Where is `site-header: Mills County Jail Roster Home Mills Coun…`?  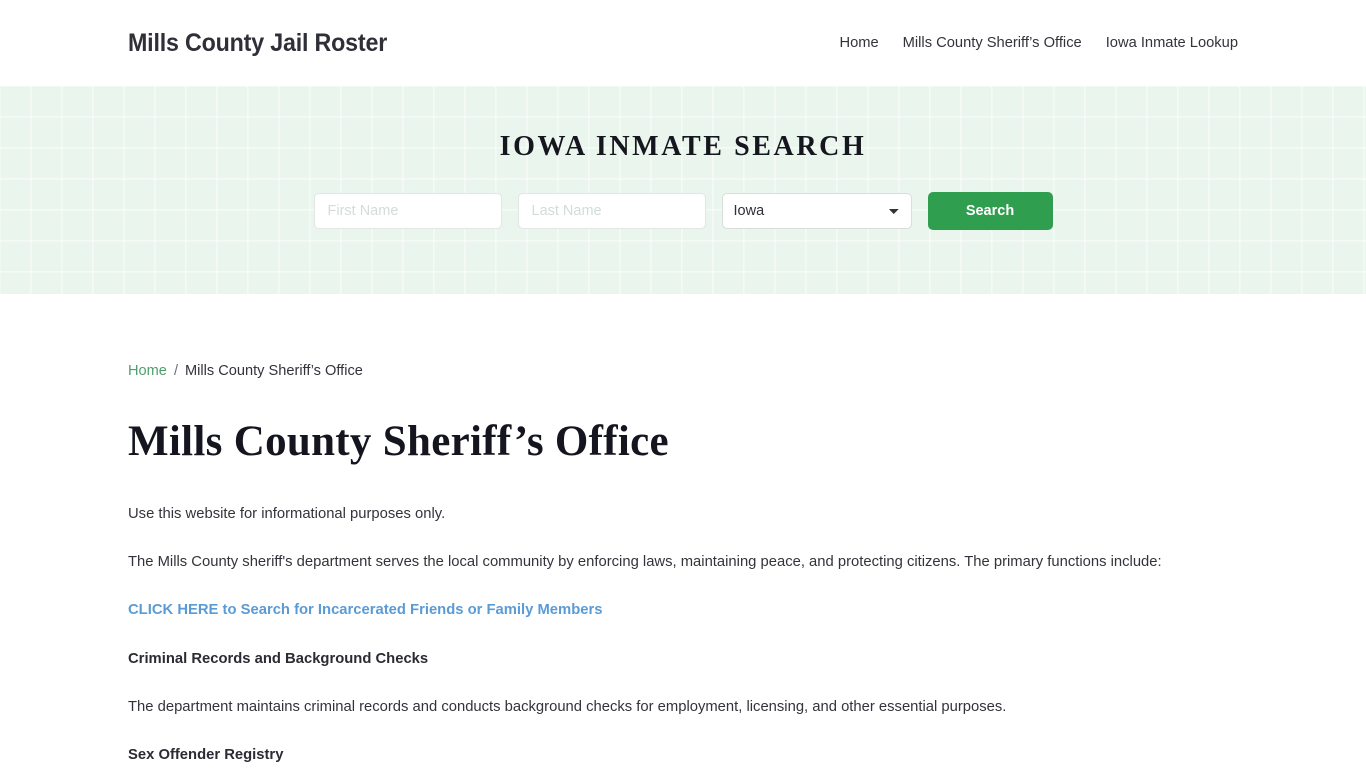 site-header: Mills County Jail Roster Home Mills Coun… is located at coordinates (683, 43).